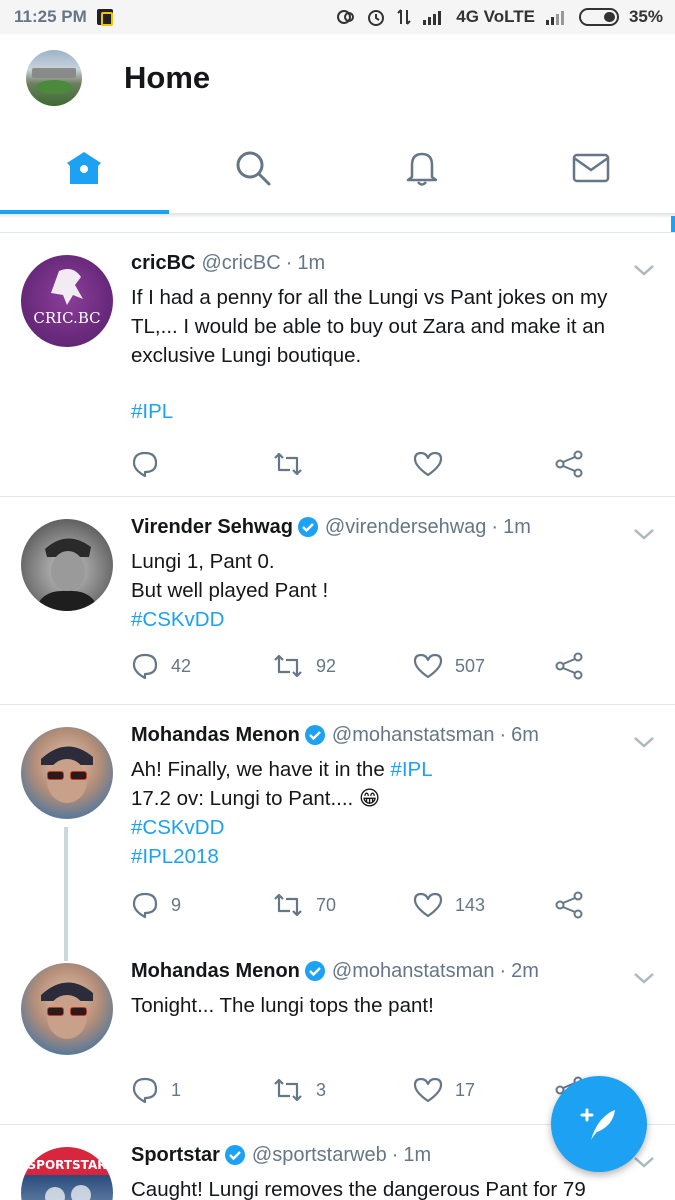 This screenshot has height=1200, width=675. What do you see at coordinates (212, 527) in the screenshot?
I see `author-name: Virender Sehwag` at bounding box center [212, 527].